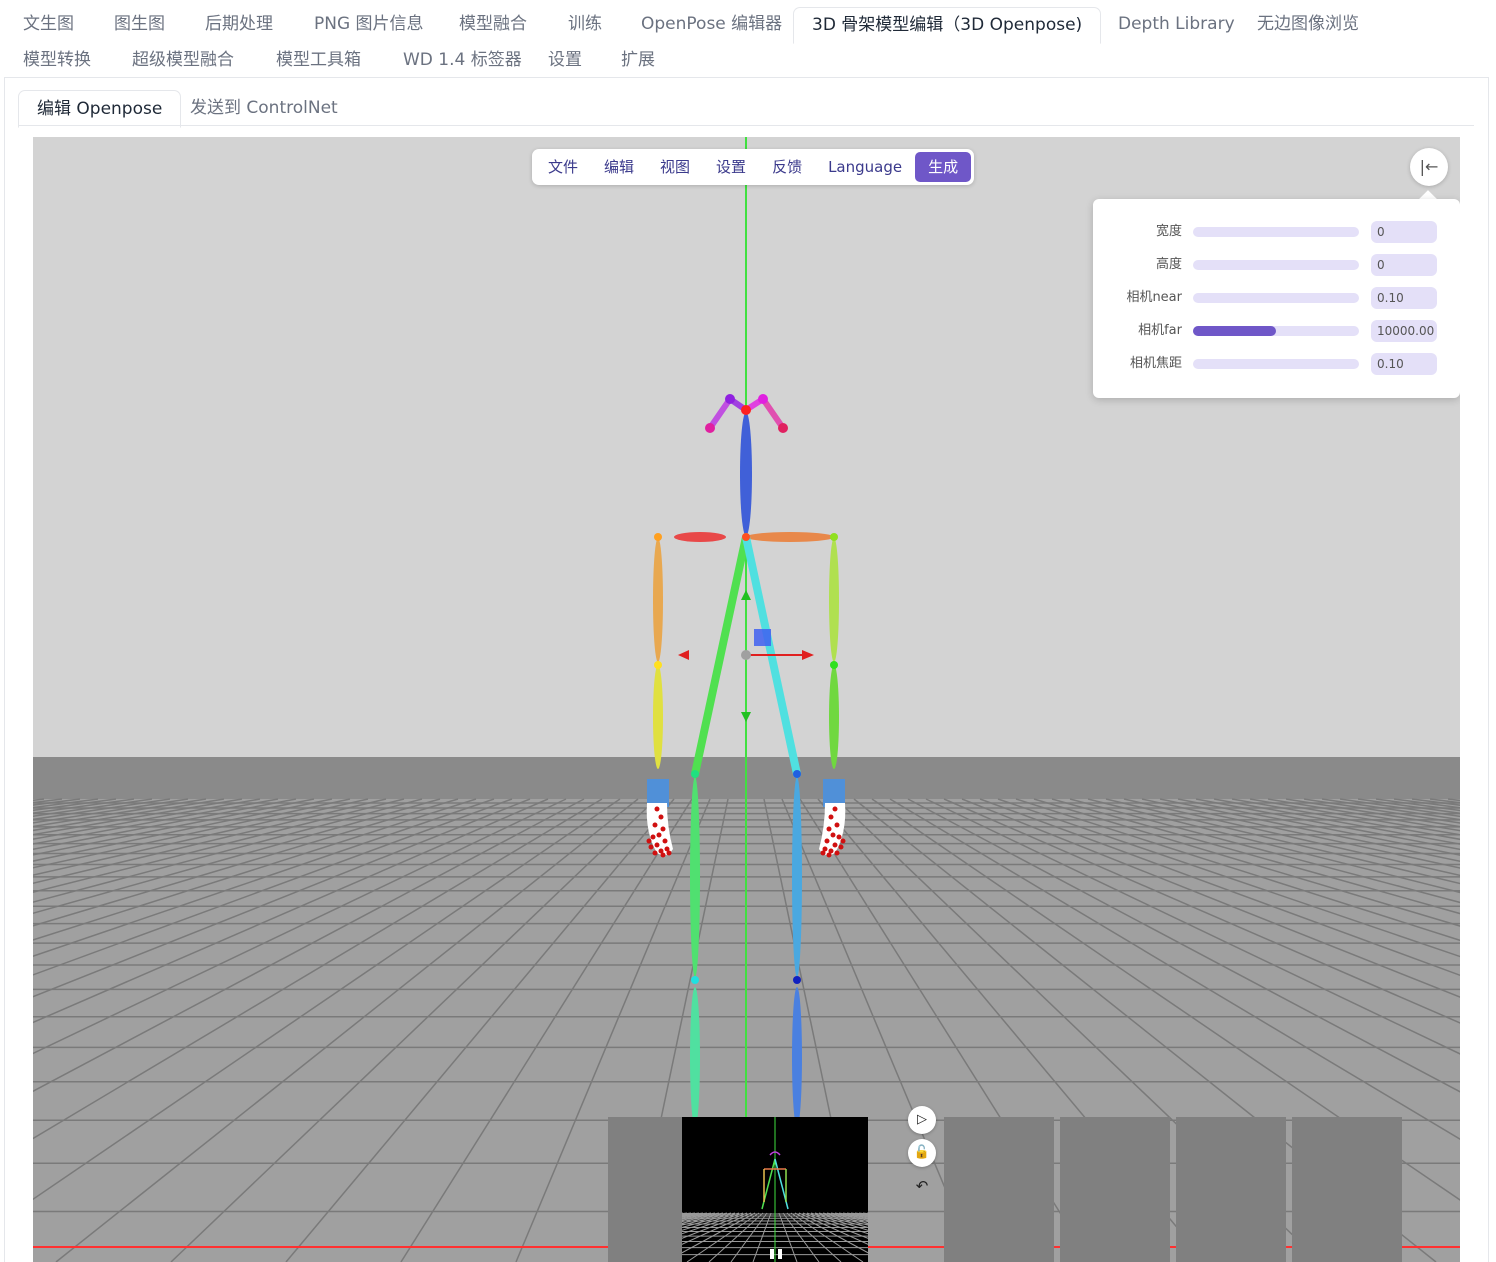 This screenshot has width=1496, height=1262. I want to click on nose-joint, so click(746, 410).